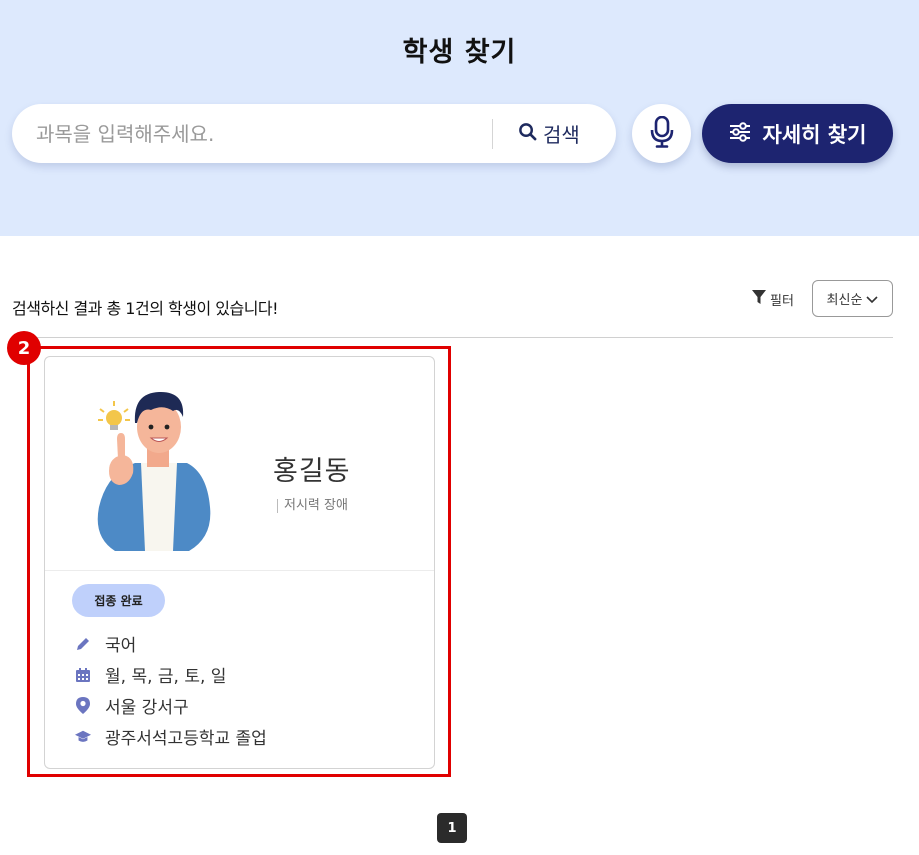 This screenshot has height=855, width=919. Describe the element at coordinates (147, 708) in the screenshot. I see `location-text: 서울 강서구` at that location.